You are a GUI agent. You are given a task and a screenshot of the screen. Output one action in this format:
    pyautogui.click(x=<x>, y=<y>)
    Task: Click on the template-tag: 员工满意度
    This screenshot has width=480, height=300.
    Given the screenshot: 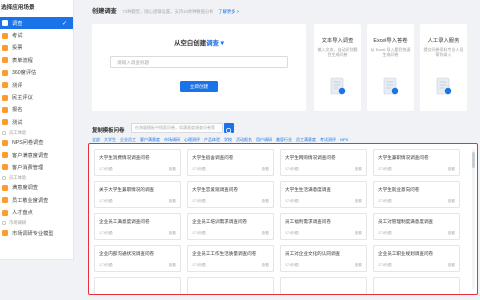 What is the action you would take?
    pyautogui.click(x=306, y=139)
    